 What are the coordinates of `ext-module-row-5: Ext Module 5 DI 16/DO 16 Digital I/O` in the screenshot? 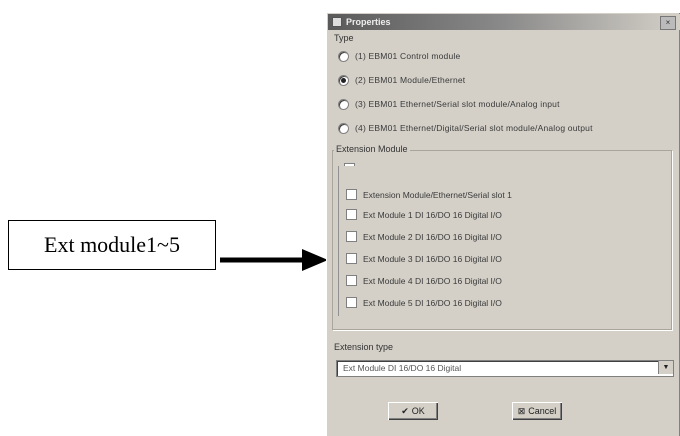 It's located at (424, 302).